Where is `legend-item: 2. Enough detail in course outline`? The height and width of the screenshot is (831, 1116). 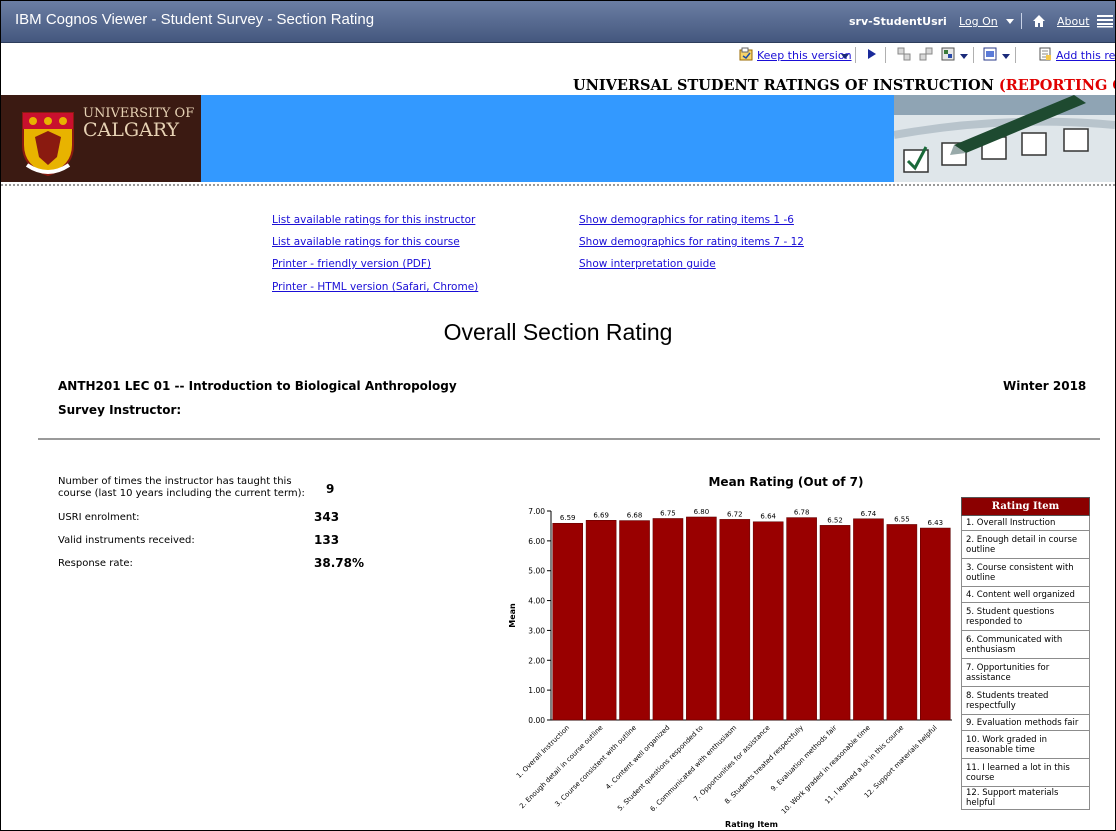 legend-item: 2. Enough detail in course outline is located at coordinates (1025, 544).